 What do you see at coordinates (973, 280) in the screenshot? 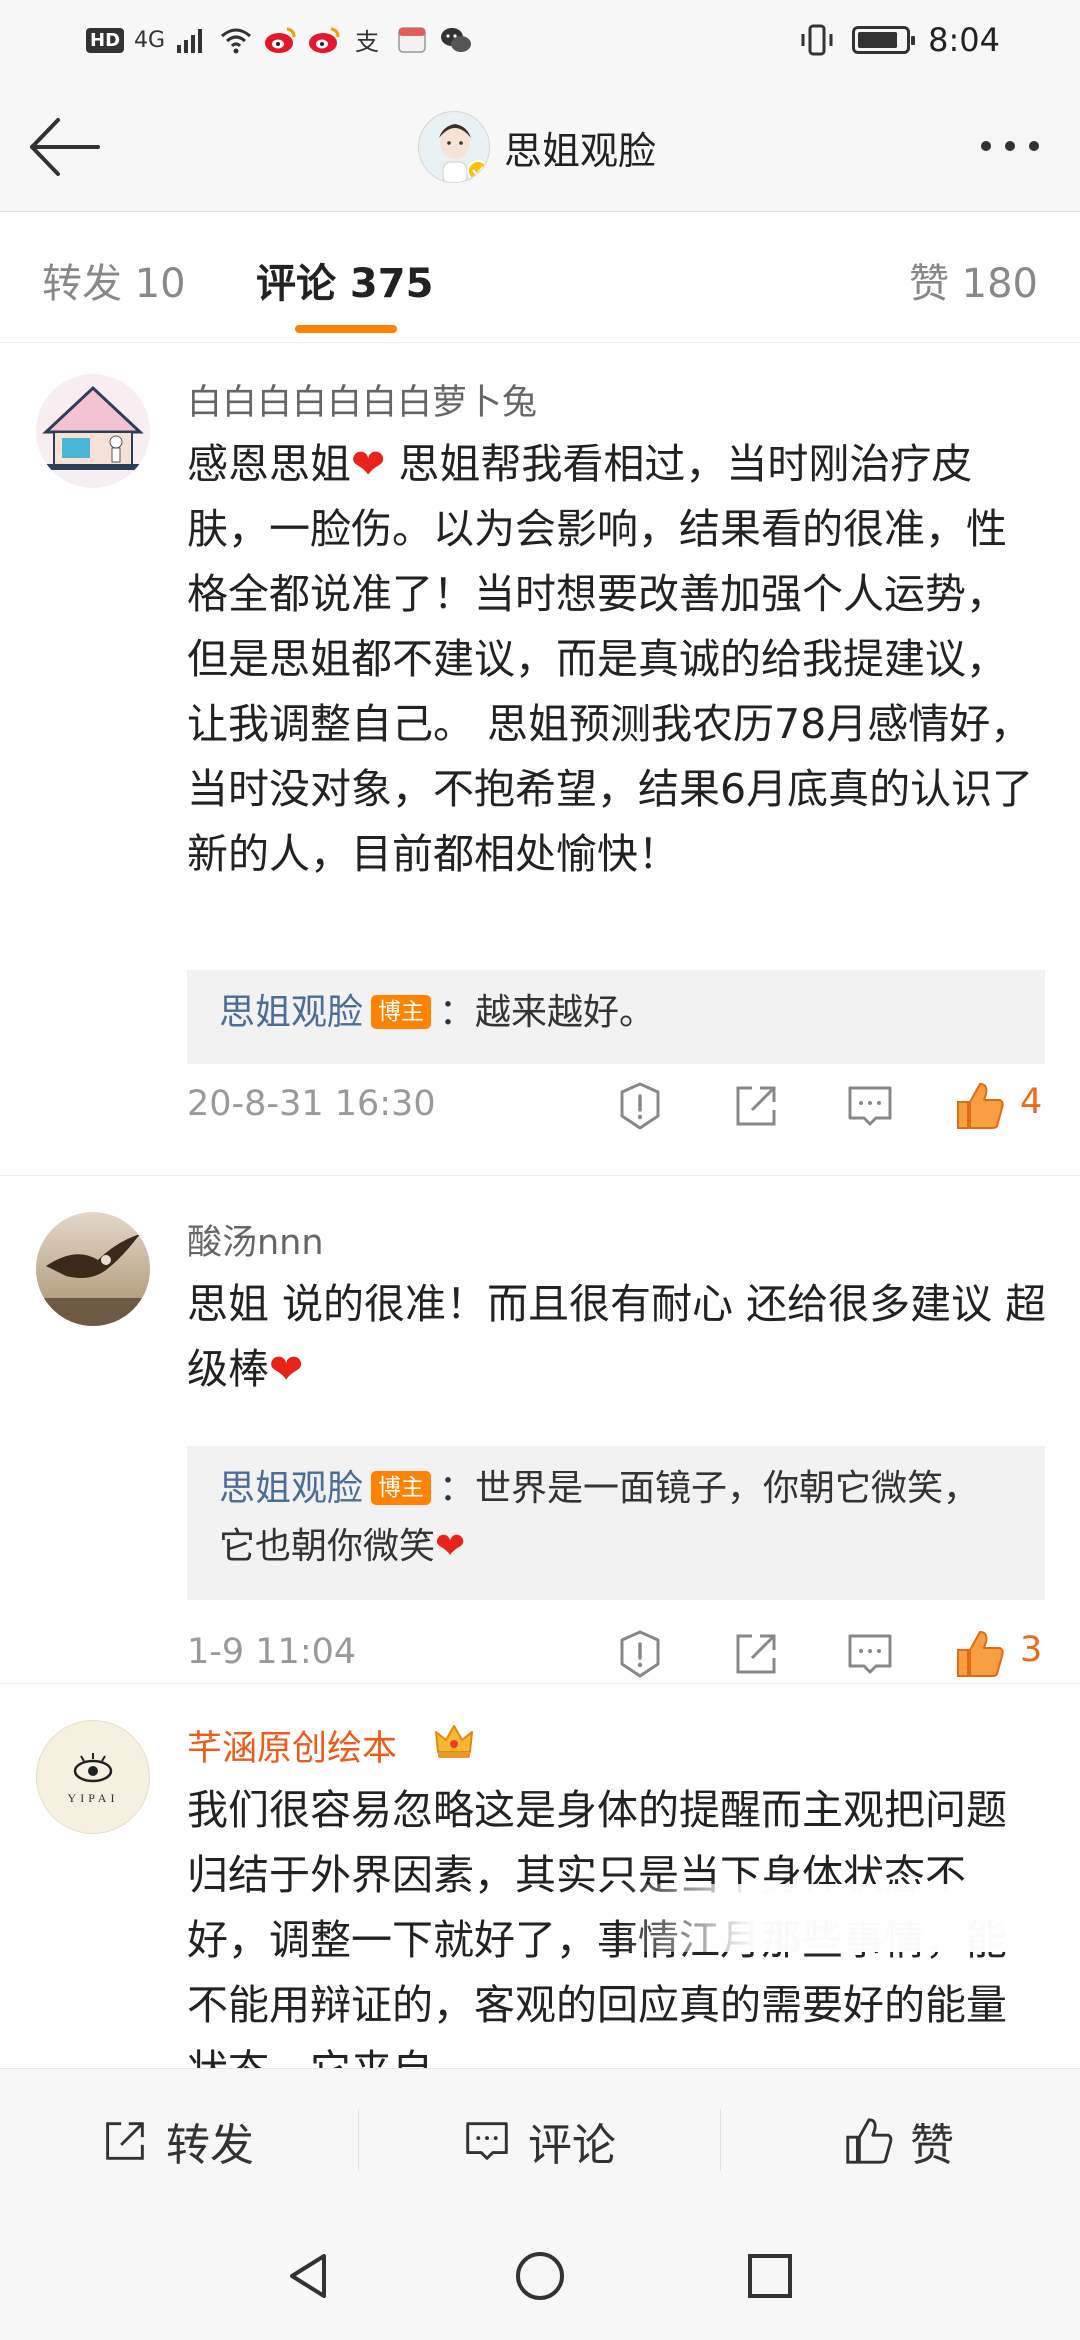
I see `tab-like: 赞 180` at bounding box center [973, 280].